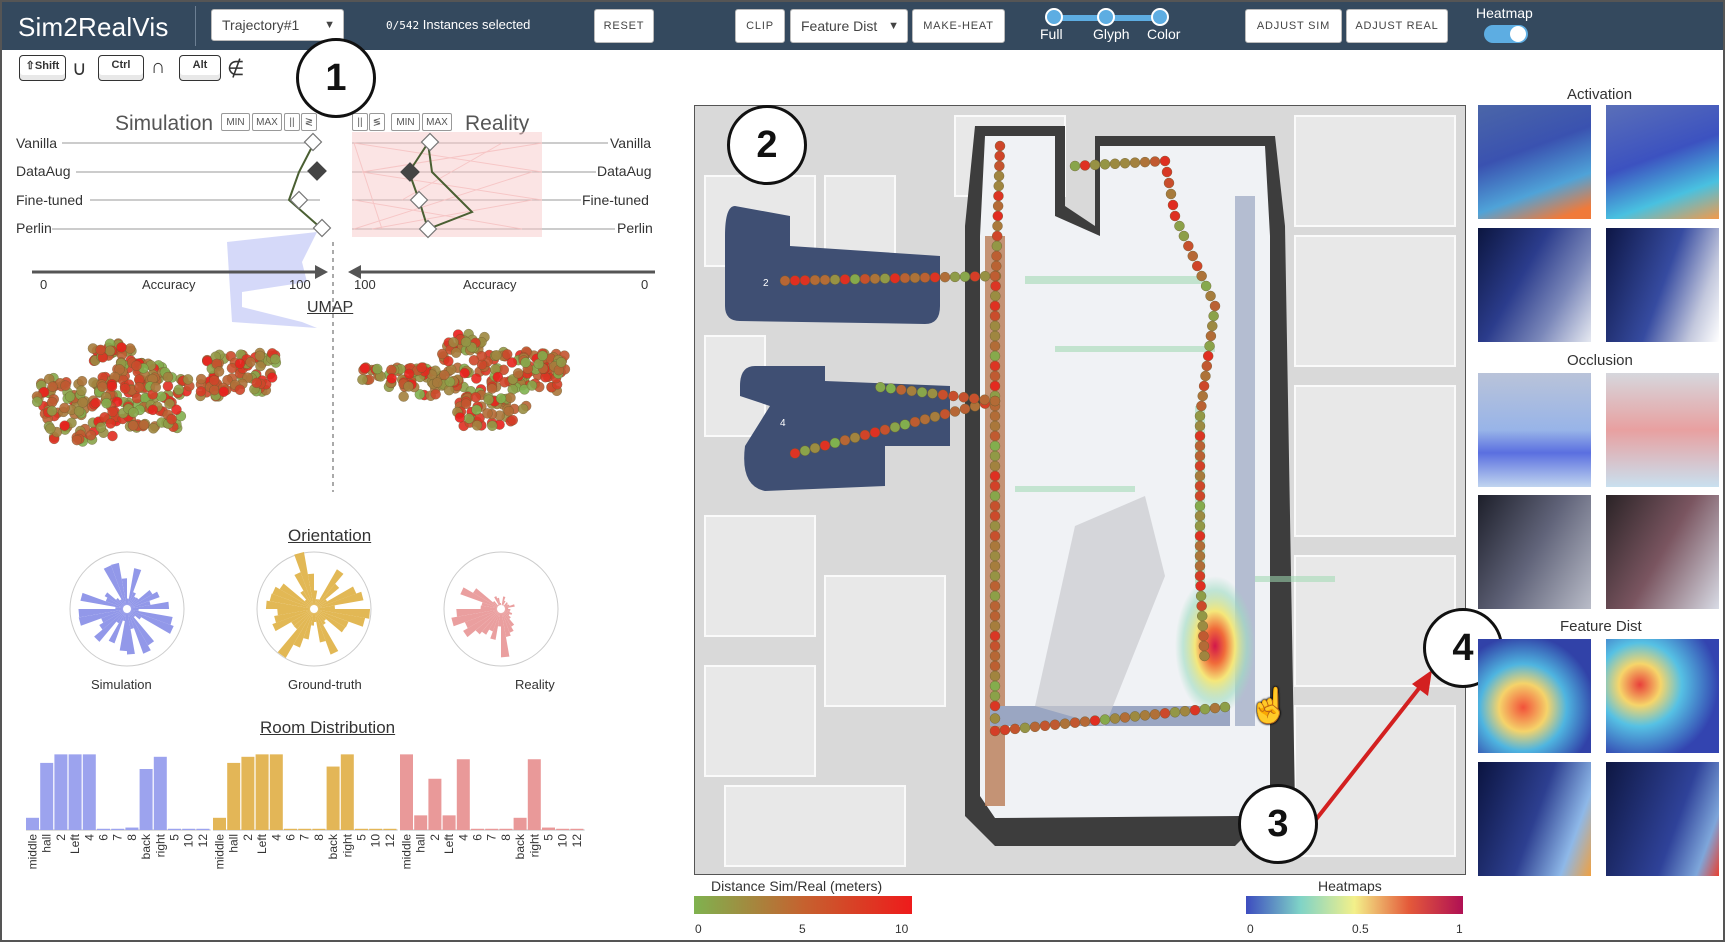 This screenshot has width=1725, height=942. Describe the element at coordinates (1160, 17) in the screenshot. I see `slider-stop-color` at that location.